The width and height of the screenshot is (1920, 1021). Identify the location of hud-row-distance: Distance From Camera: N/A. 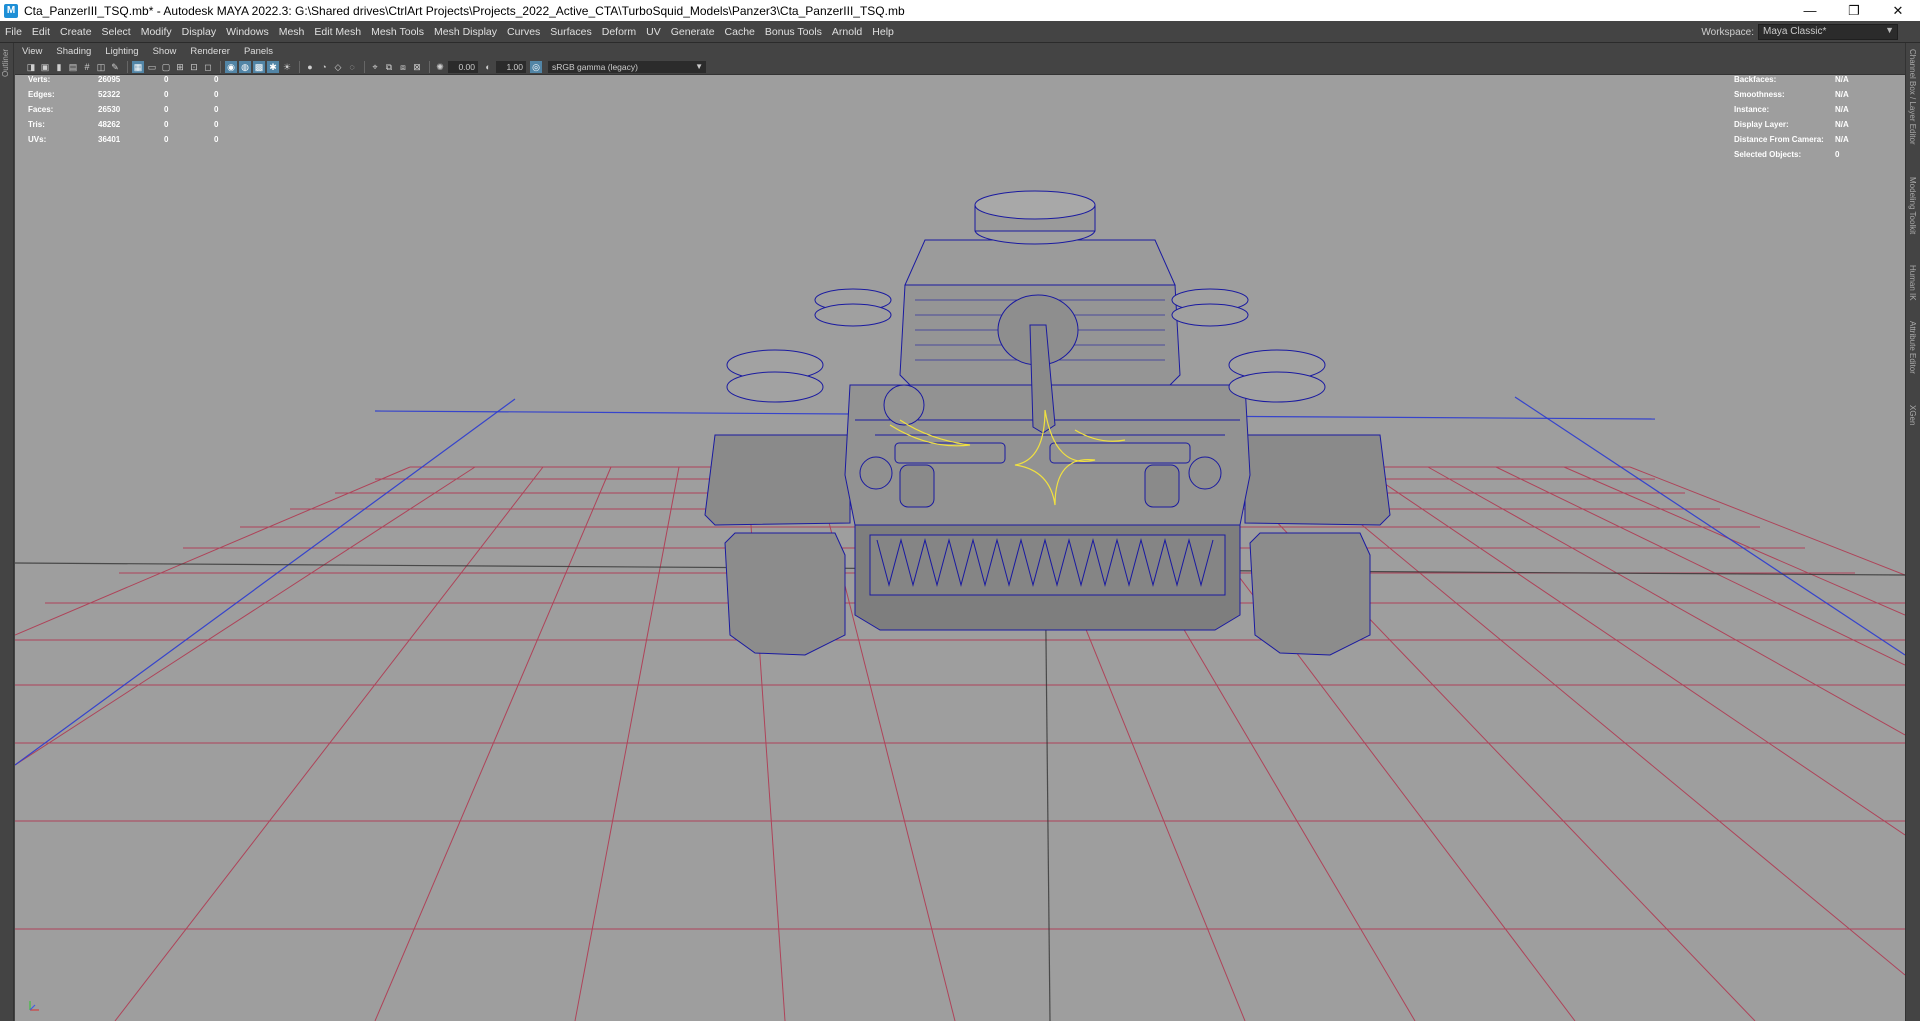
(1791, 142).